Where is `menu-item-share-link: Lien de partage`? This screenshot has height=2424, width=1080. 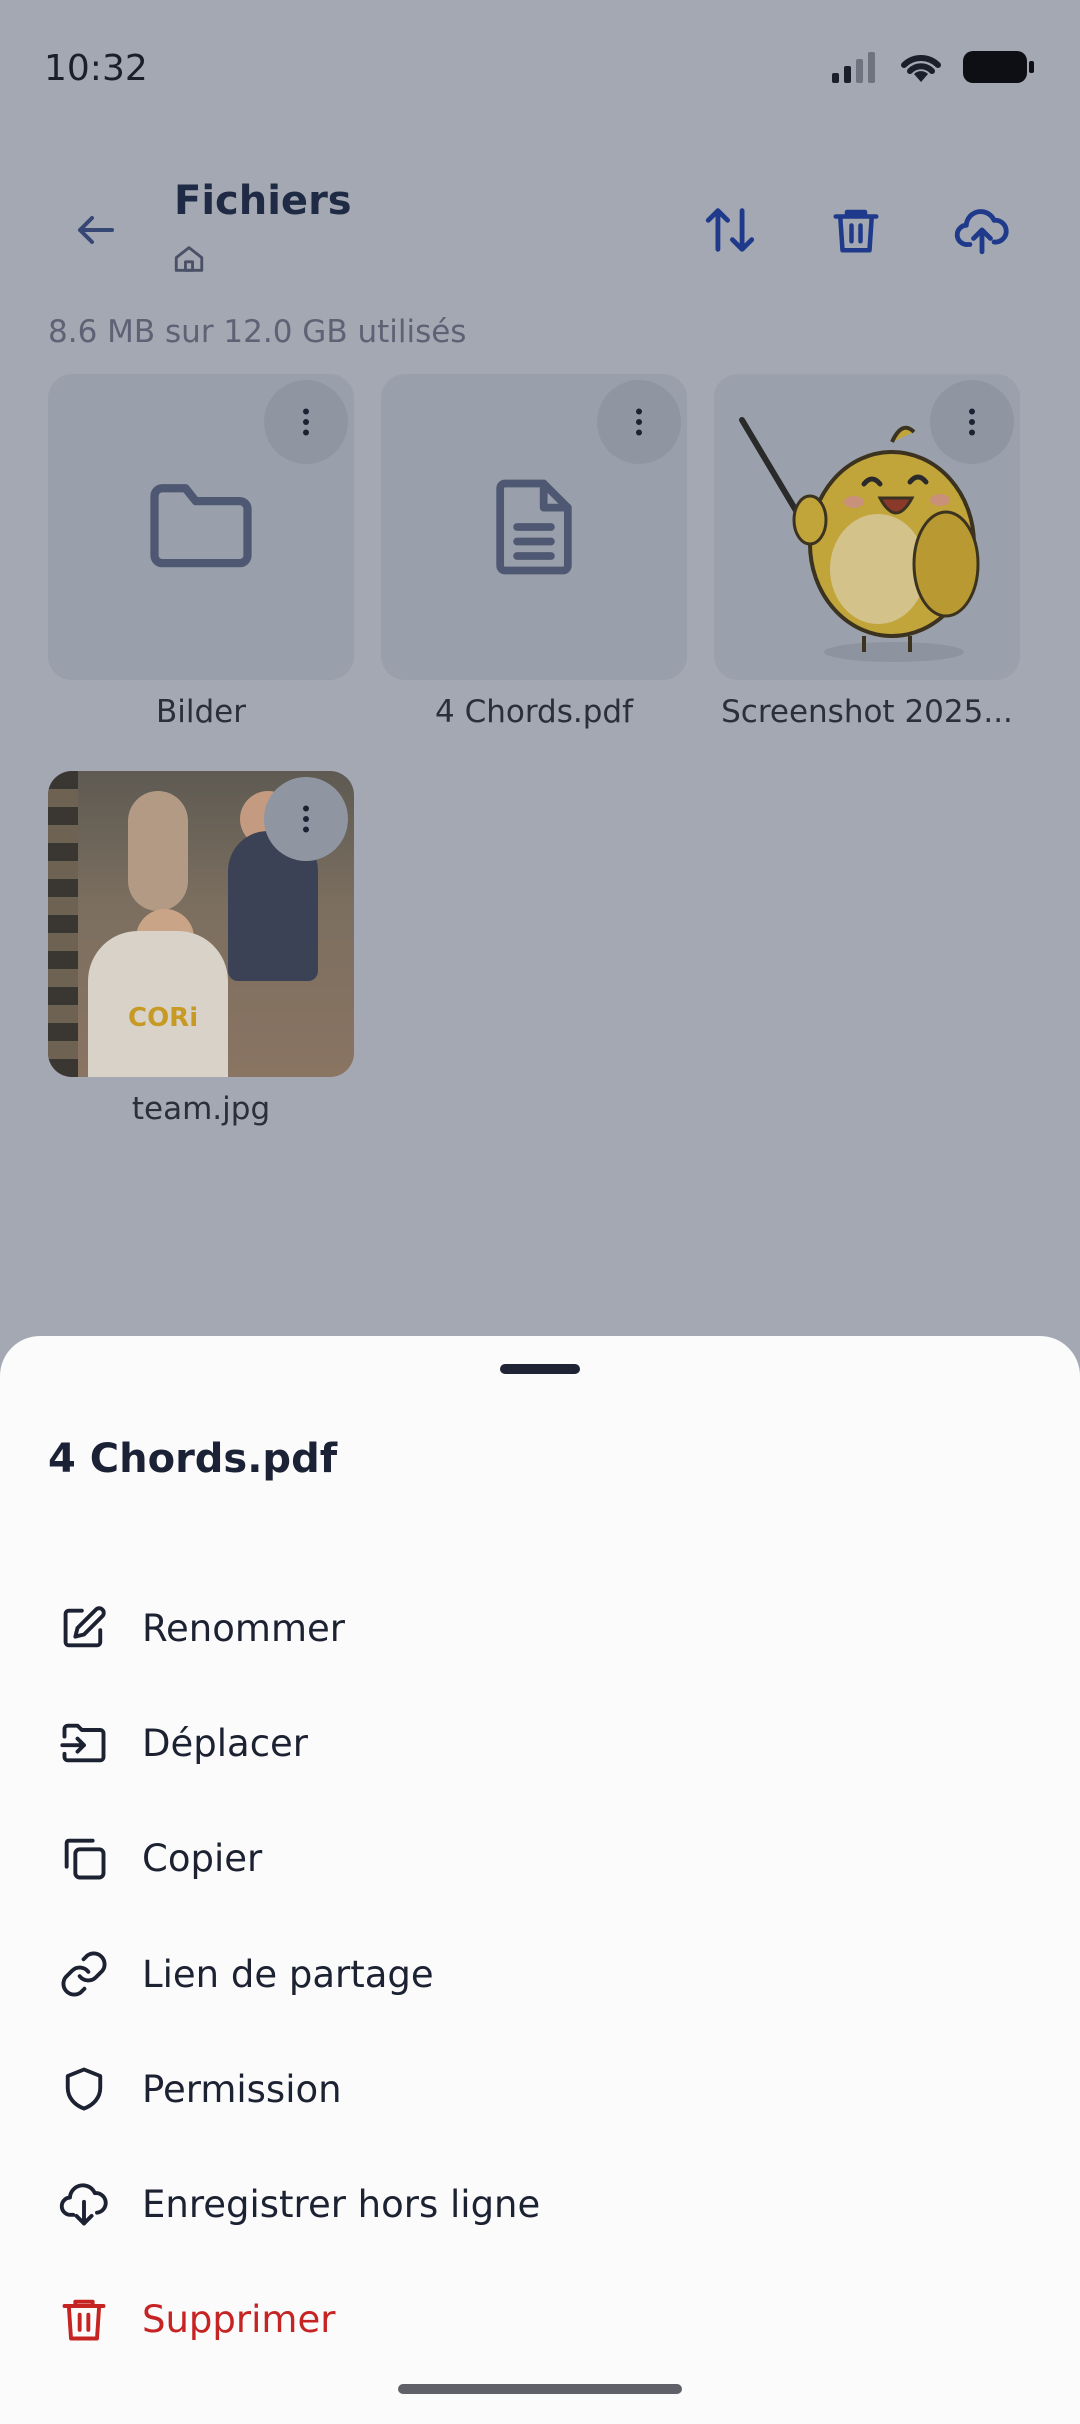
menu-item-share-link: Lien de partage is located at coordinates (540, 1974).